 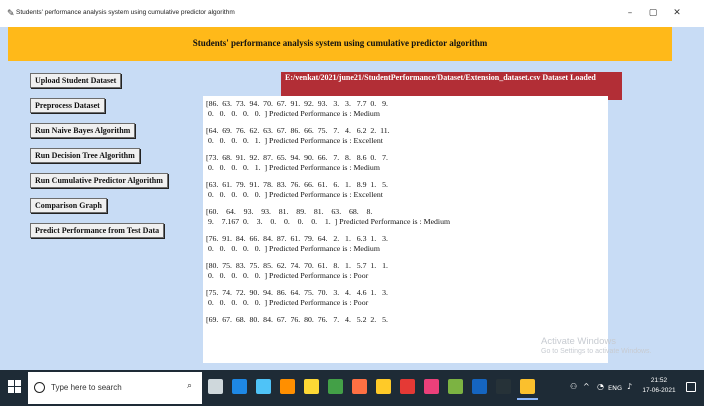 What do you see at coordinates (586, 386) in the screenshot?
I see `chevron-up-icon: ^` at bounding box center [586, 386].